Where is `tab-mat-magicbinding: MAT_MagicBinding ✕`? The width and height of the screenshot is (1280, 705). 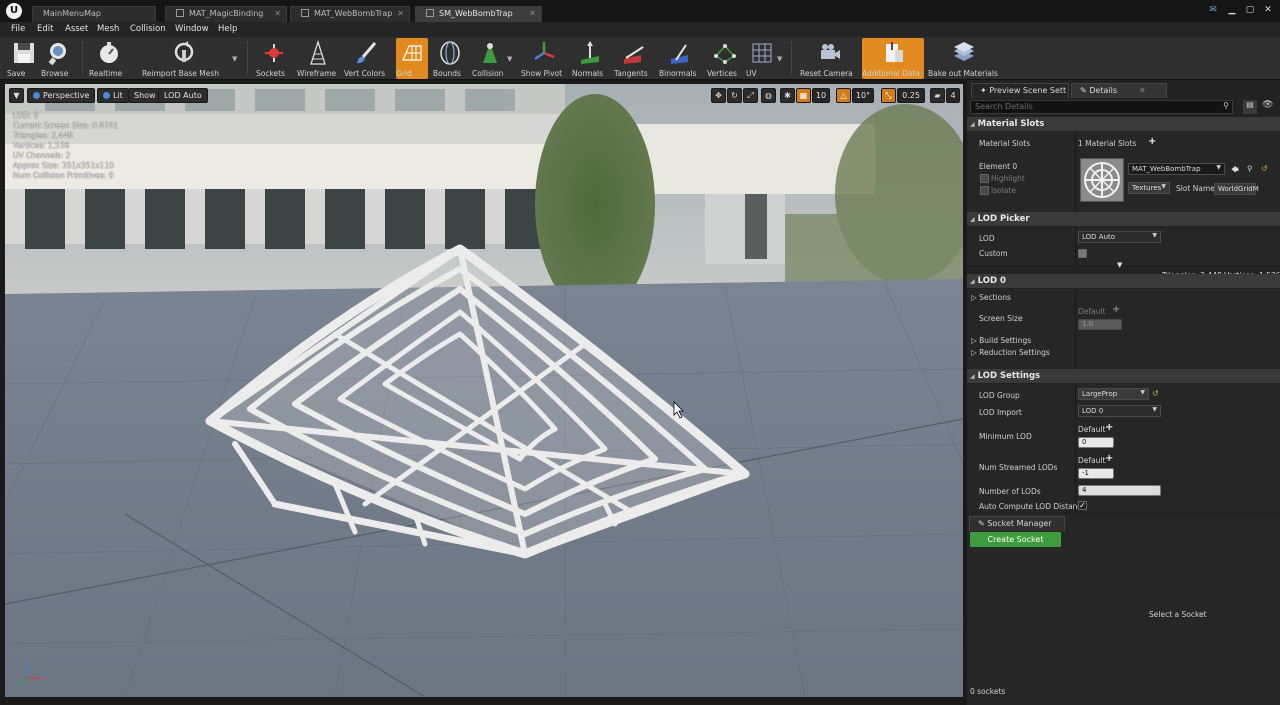 tab-mat-magicbinding: MAT_MagicBinding ✕ is located at coordinates (226, 14).